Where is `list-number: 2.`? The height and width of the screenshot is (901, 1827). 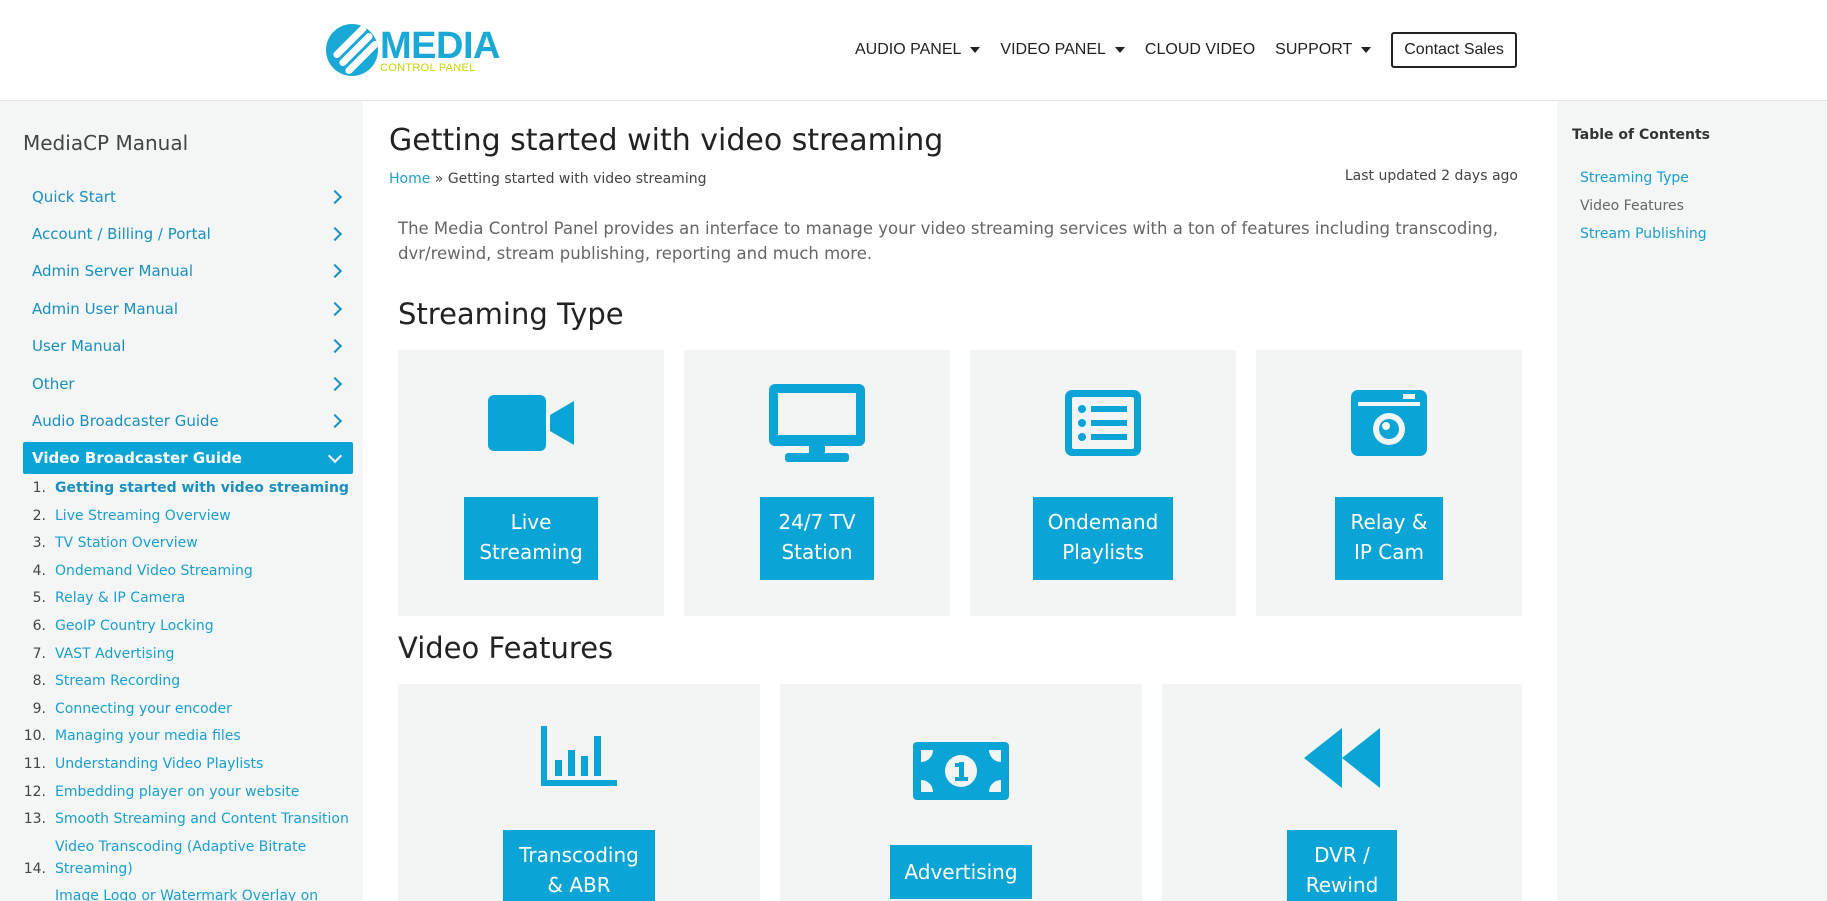
list-number: 2. is located at coordinates (39, 515).